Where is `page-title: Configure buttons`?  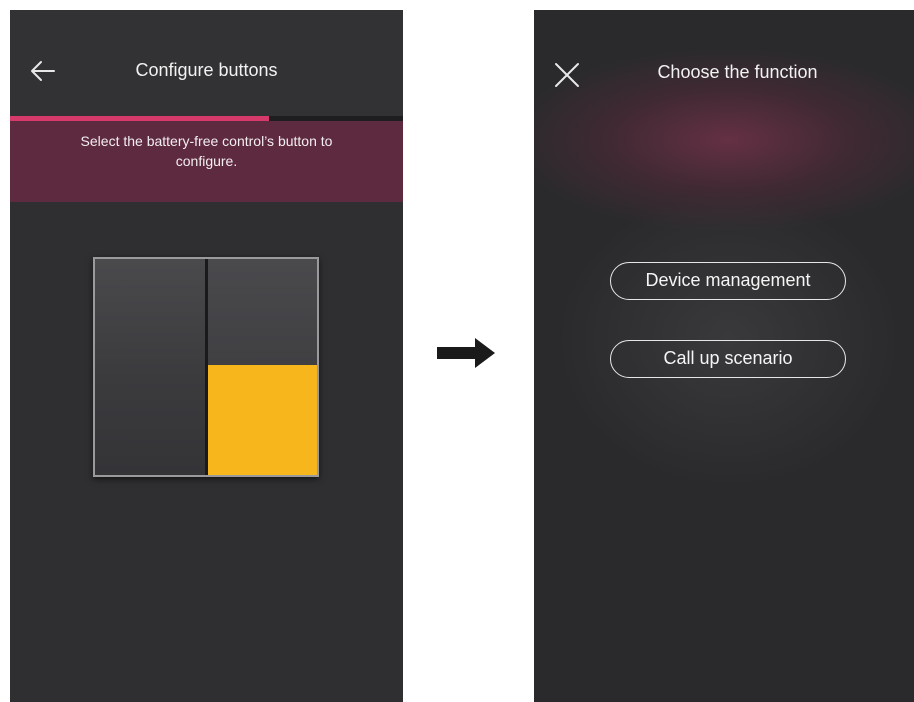 page-title: Configure buttons is located at coordinates (206, 70).